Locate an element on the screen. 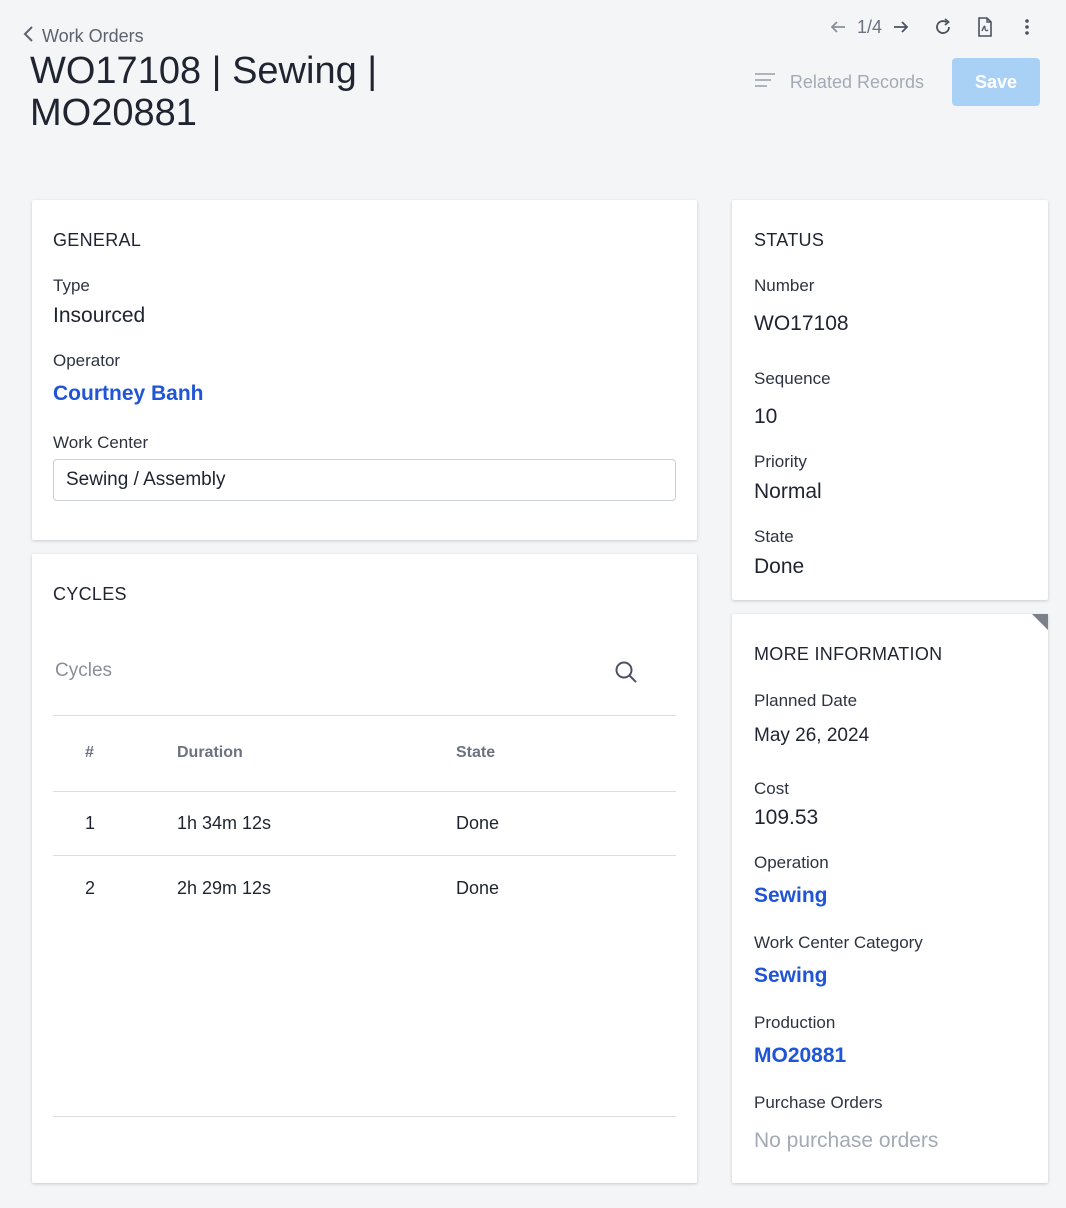 The height and width of the screenshot is (1208, 1066). record-pager: 1/4 is located at coordinates (869, 27).